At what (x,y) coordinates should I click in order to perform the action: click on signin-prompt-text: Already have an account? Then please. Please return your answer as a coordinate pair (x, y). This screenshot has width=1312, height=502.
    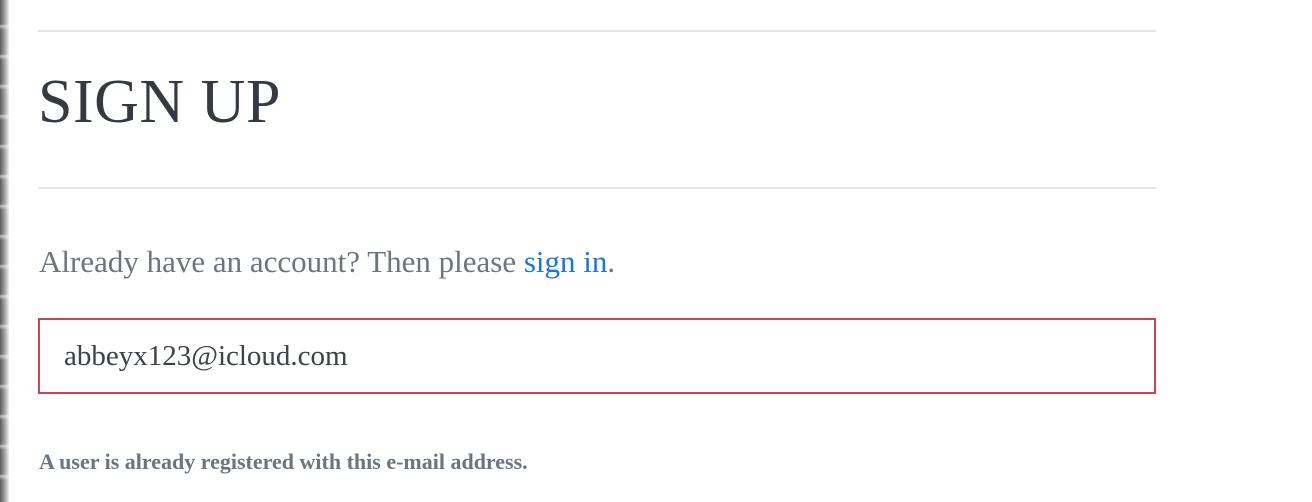
    Looking at the image, I should click on (281, 261).